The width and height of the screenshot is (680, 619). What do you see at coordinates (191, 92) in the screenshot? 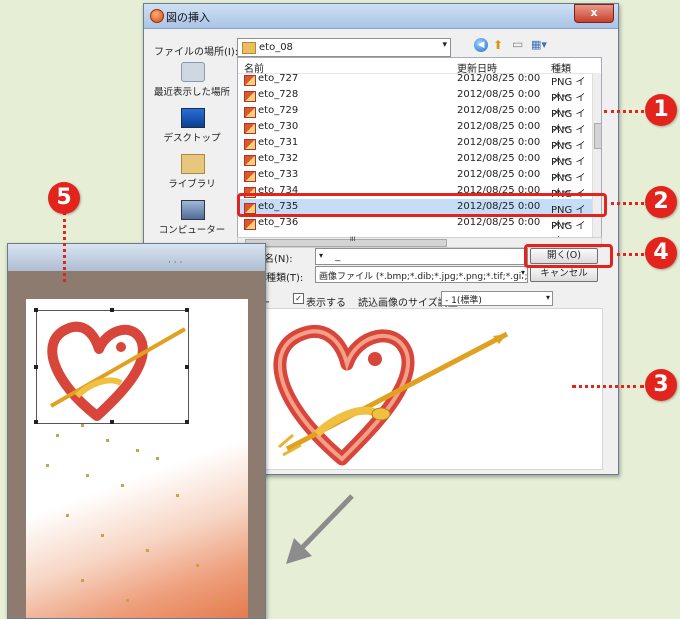
I see `place-label: 最近表示した場所` at bounding box center [191, 92].